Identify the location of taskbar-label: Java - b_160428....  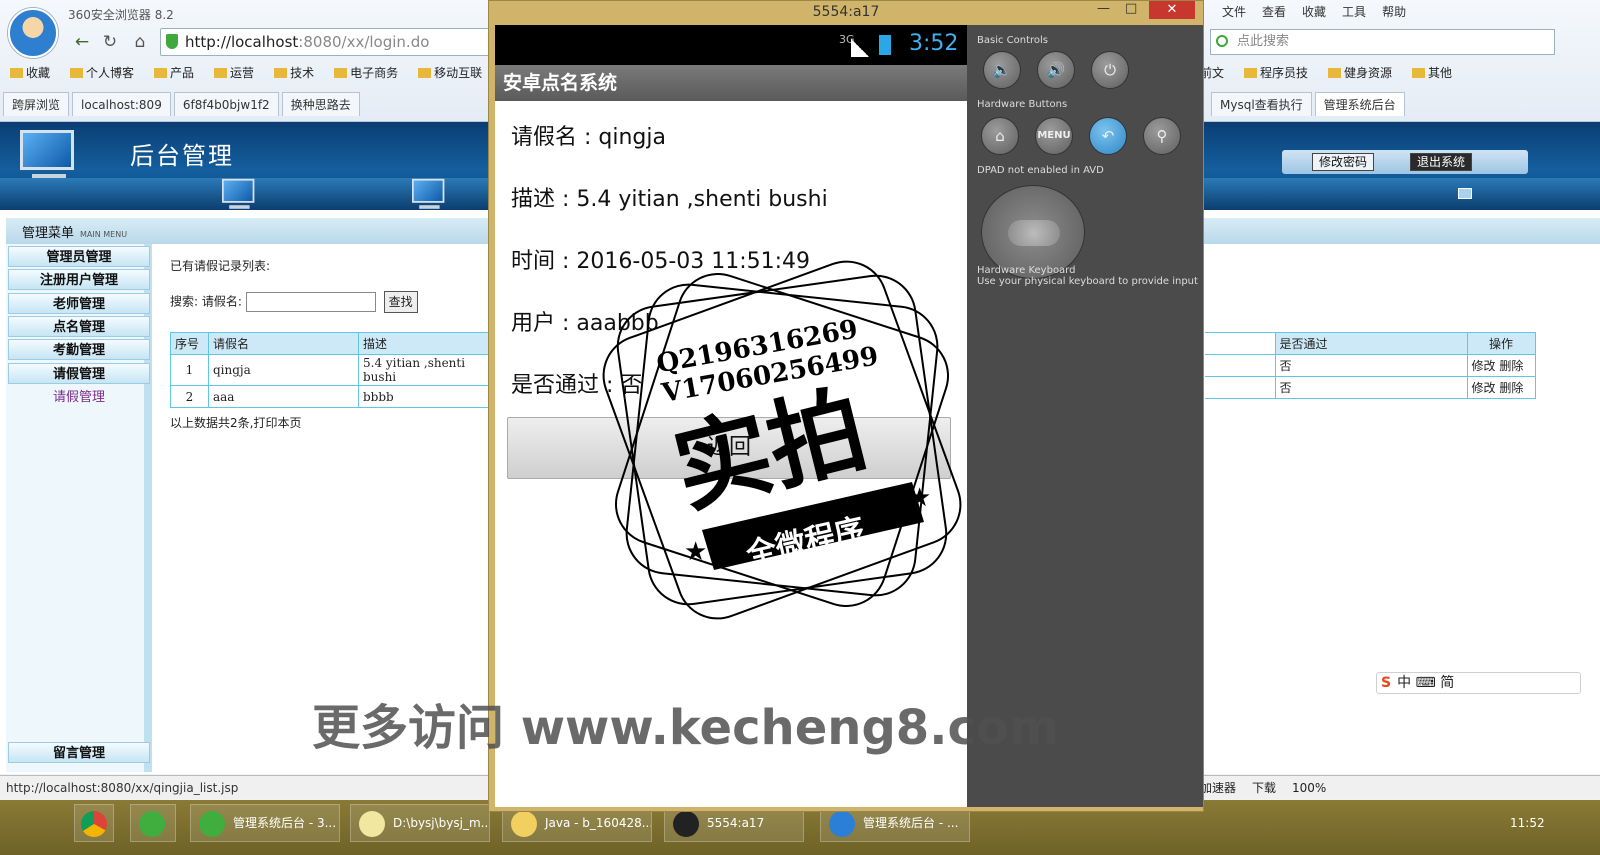
(598, 823).